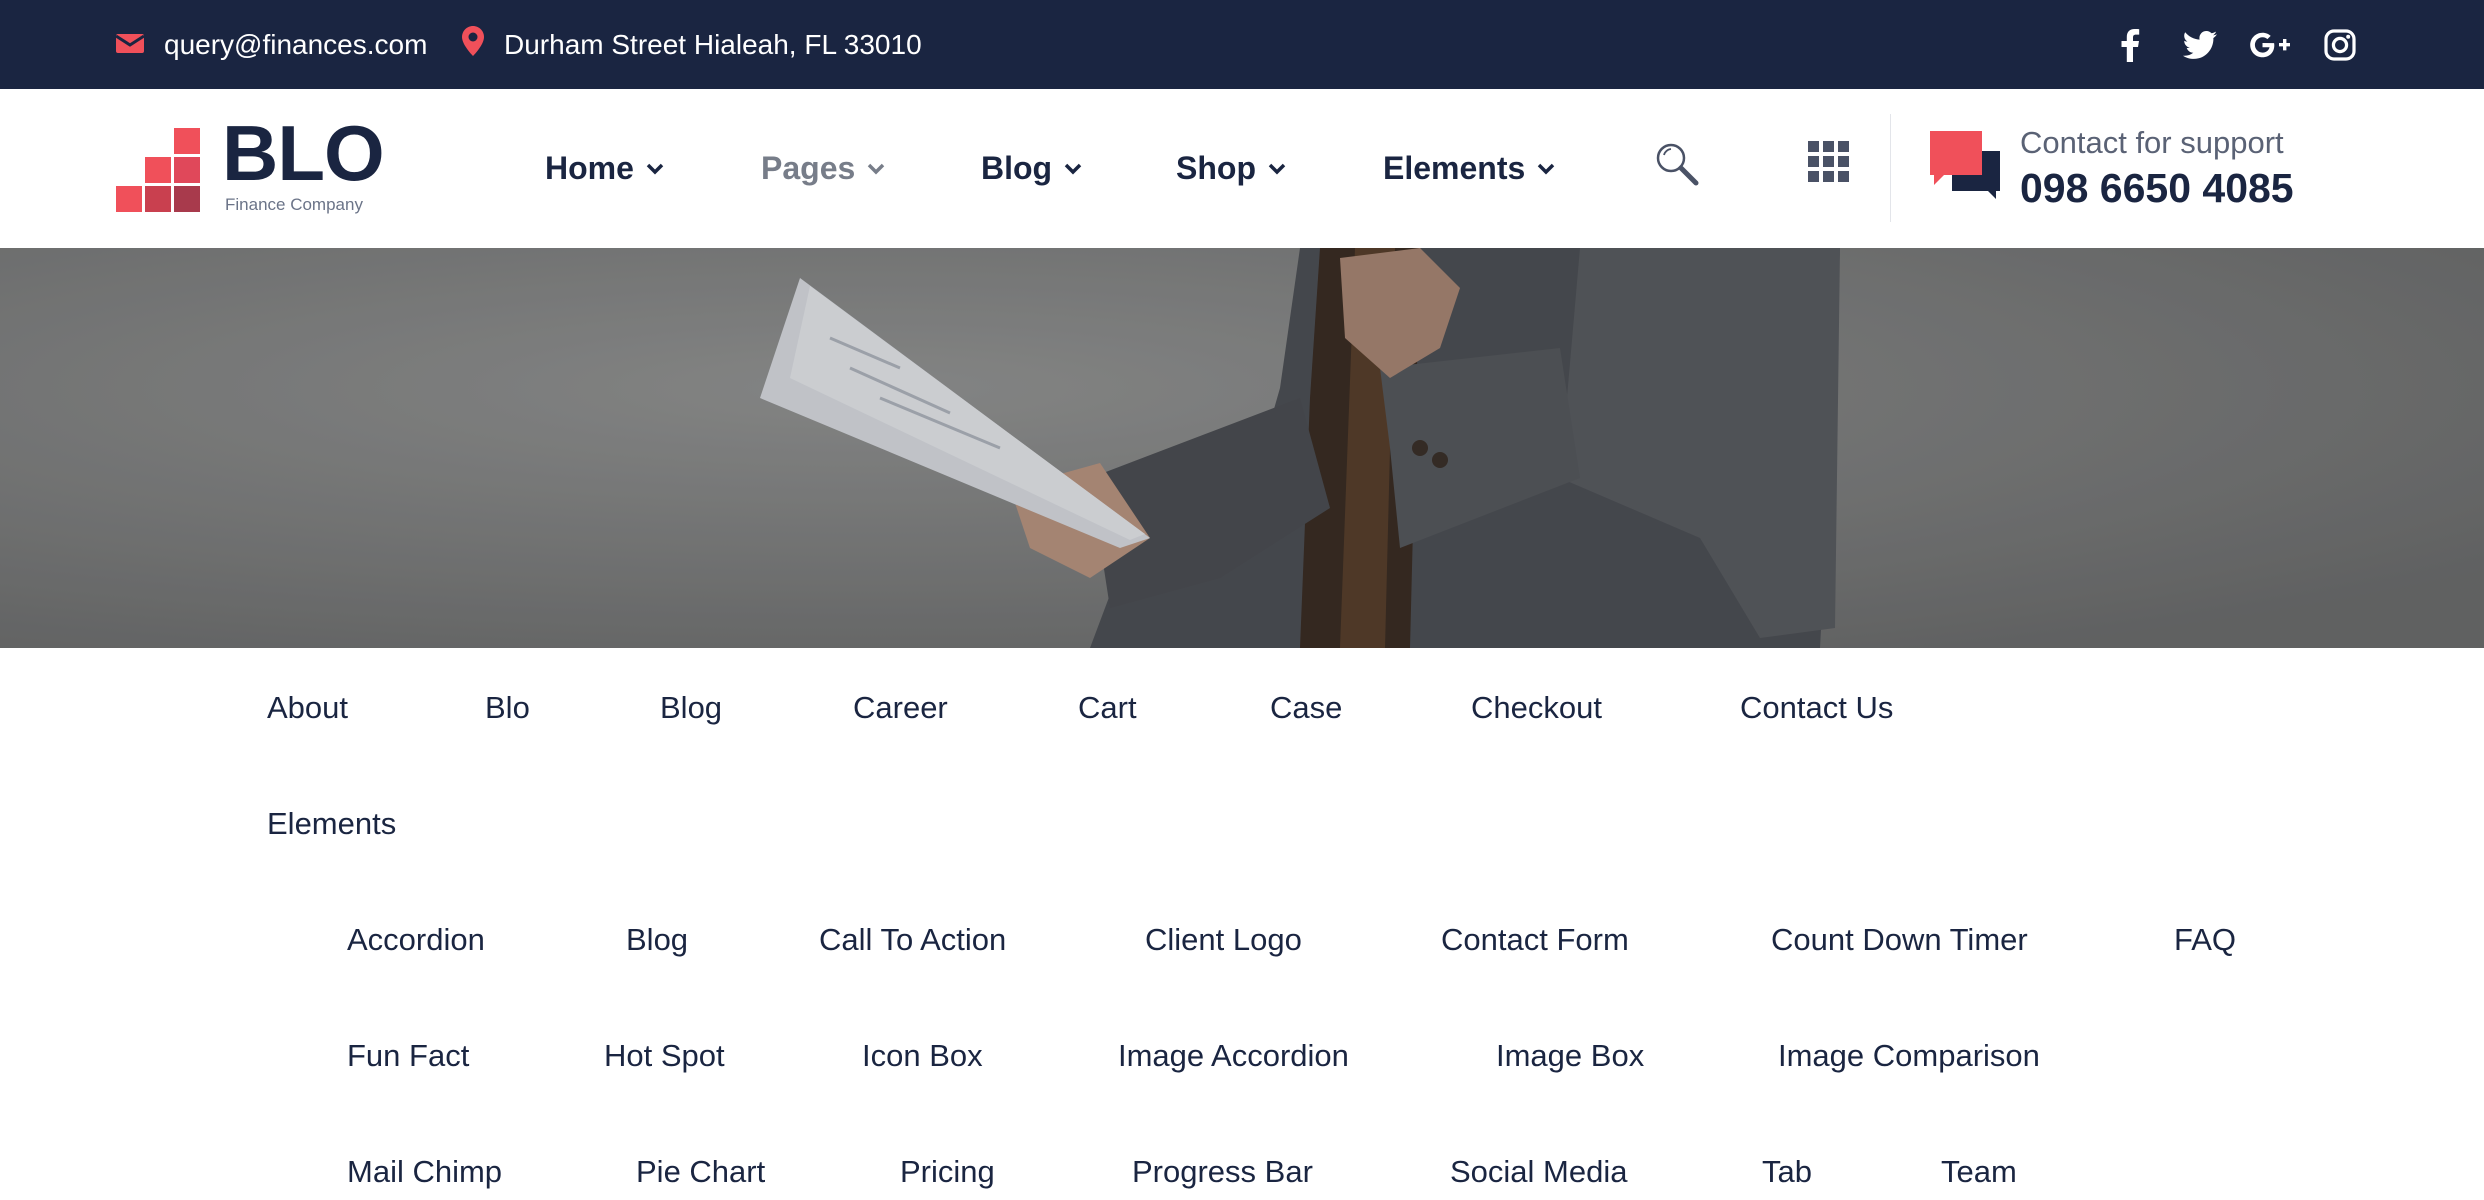 Image resolution: width=2484 pixels, height=1200 pixels. What do you see at coordinates (1829, 164) in the screenshot?
I see `grid-menu-icon` at bounding box center [1829, 164].